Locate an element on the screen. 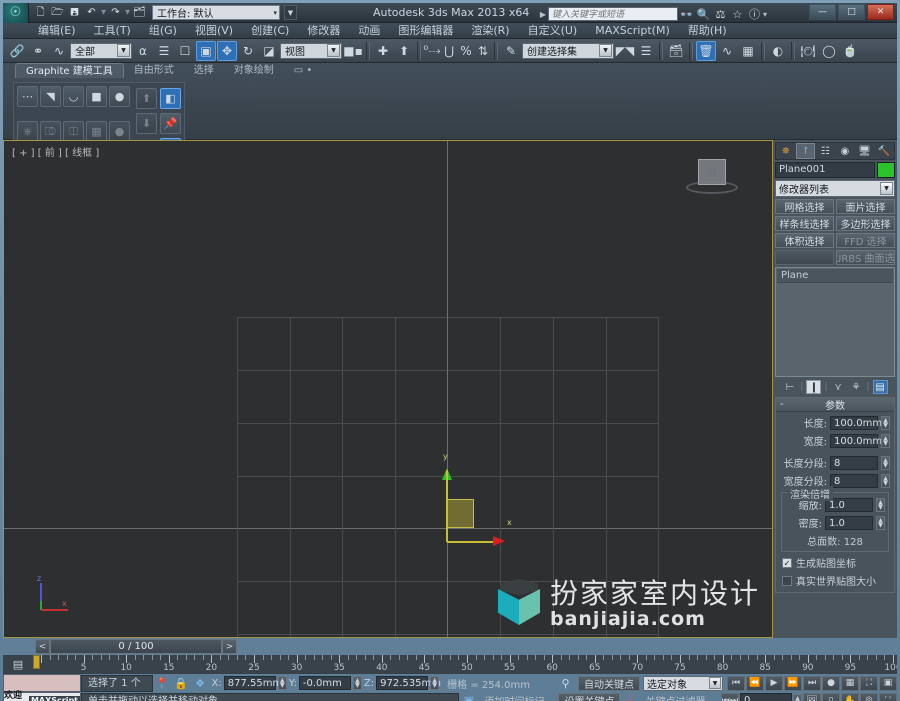  region-zoom-icon: ▯ is located at coordinates (831, 697).